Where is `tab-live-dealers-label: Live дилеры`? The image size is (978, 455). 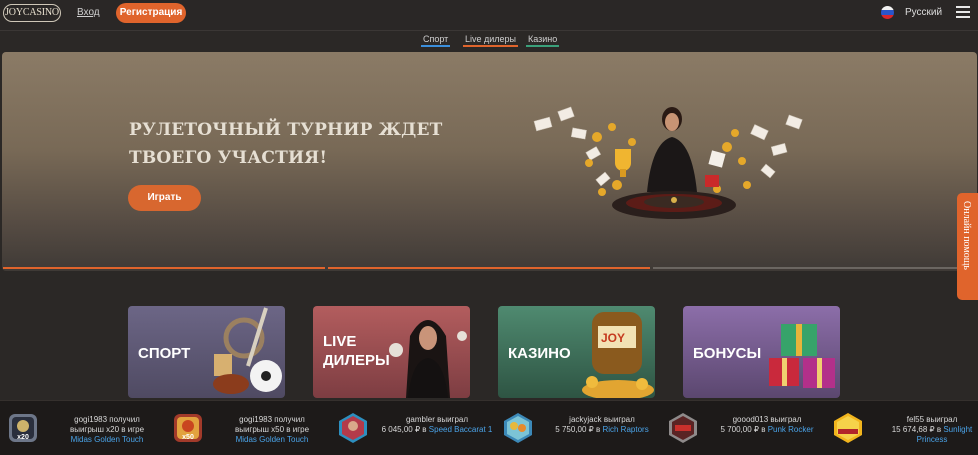
tab-live-dealers-label: Live дилеры is located at coordinates (491, 39).